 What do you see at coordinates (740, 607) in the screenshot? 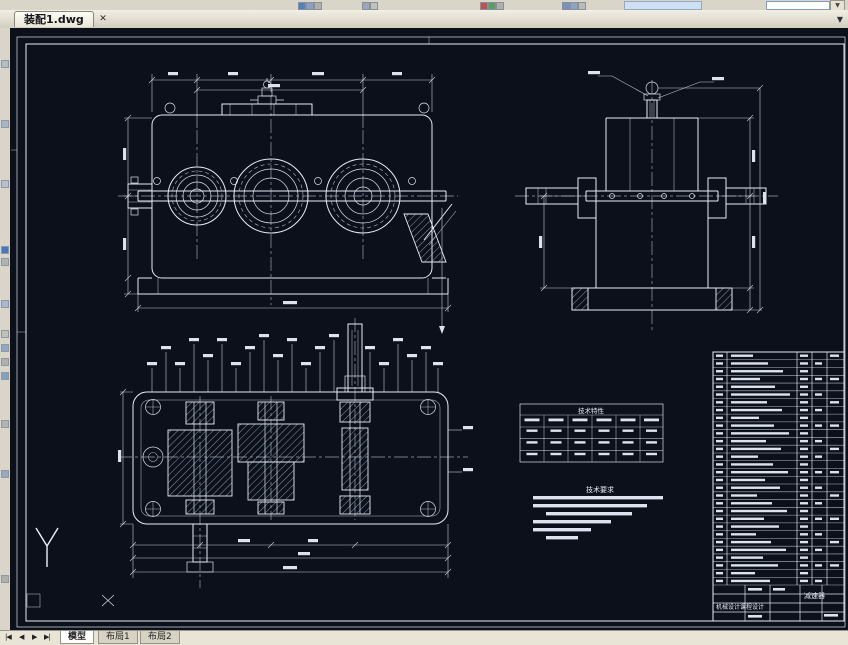
I see `title-block-project: 机械设计课程设计` at bounding box center [740, 607].